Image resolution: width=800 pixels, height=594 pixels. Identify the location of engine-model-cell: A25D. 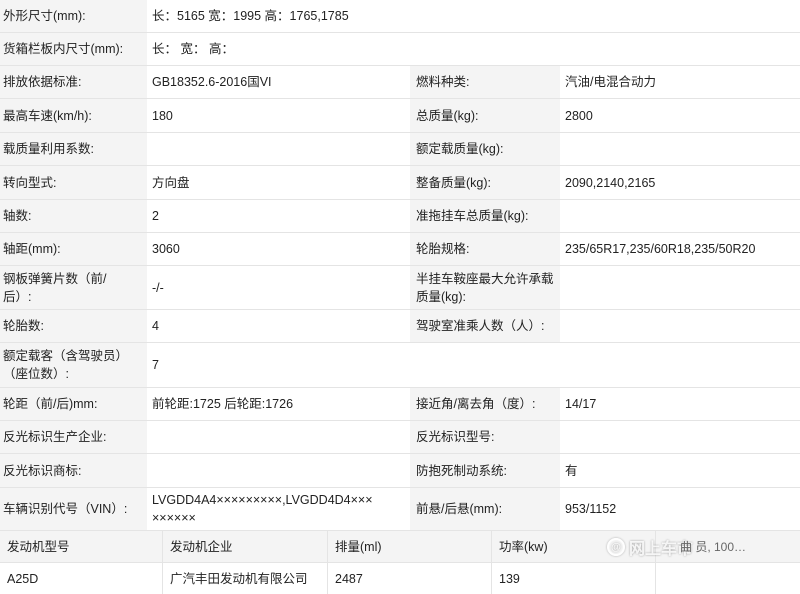
(81, 578).